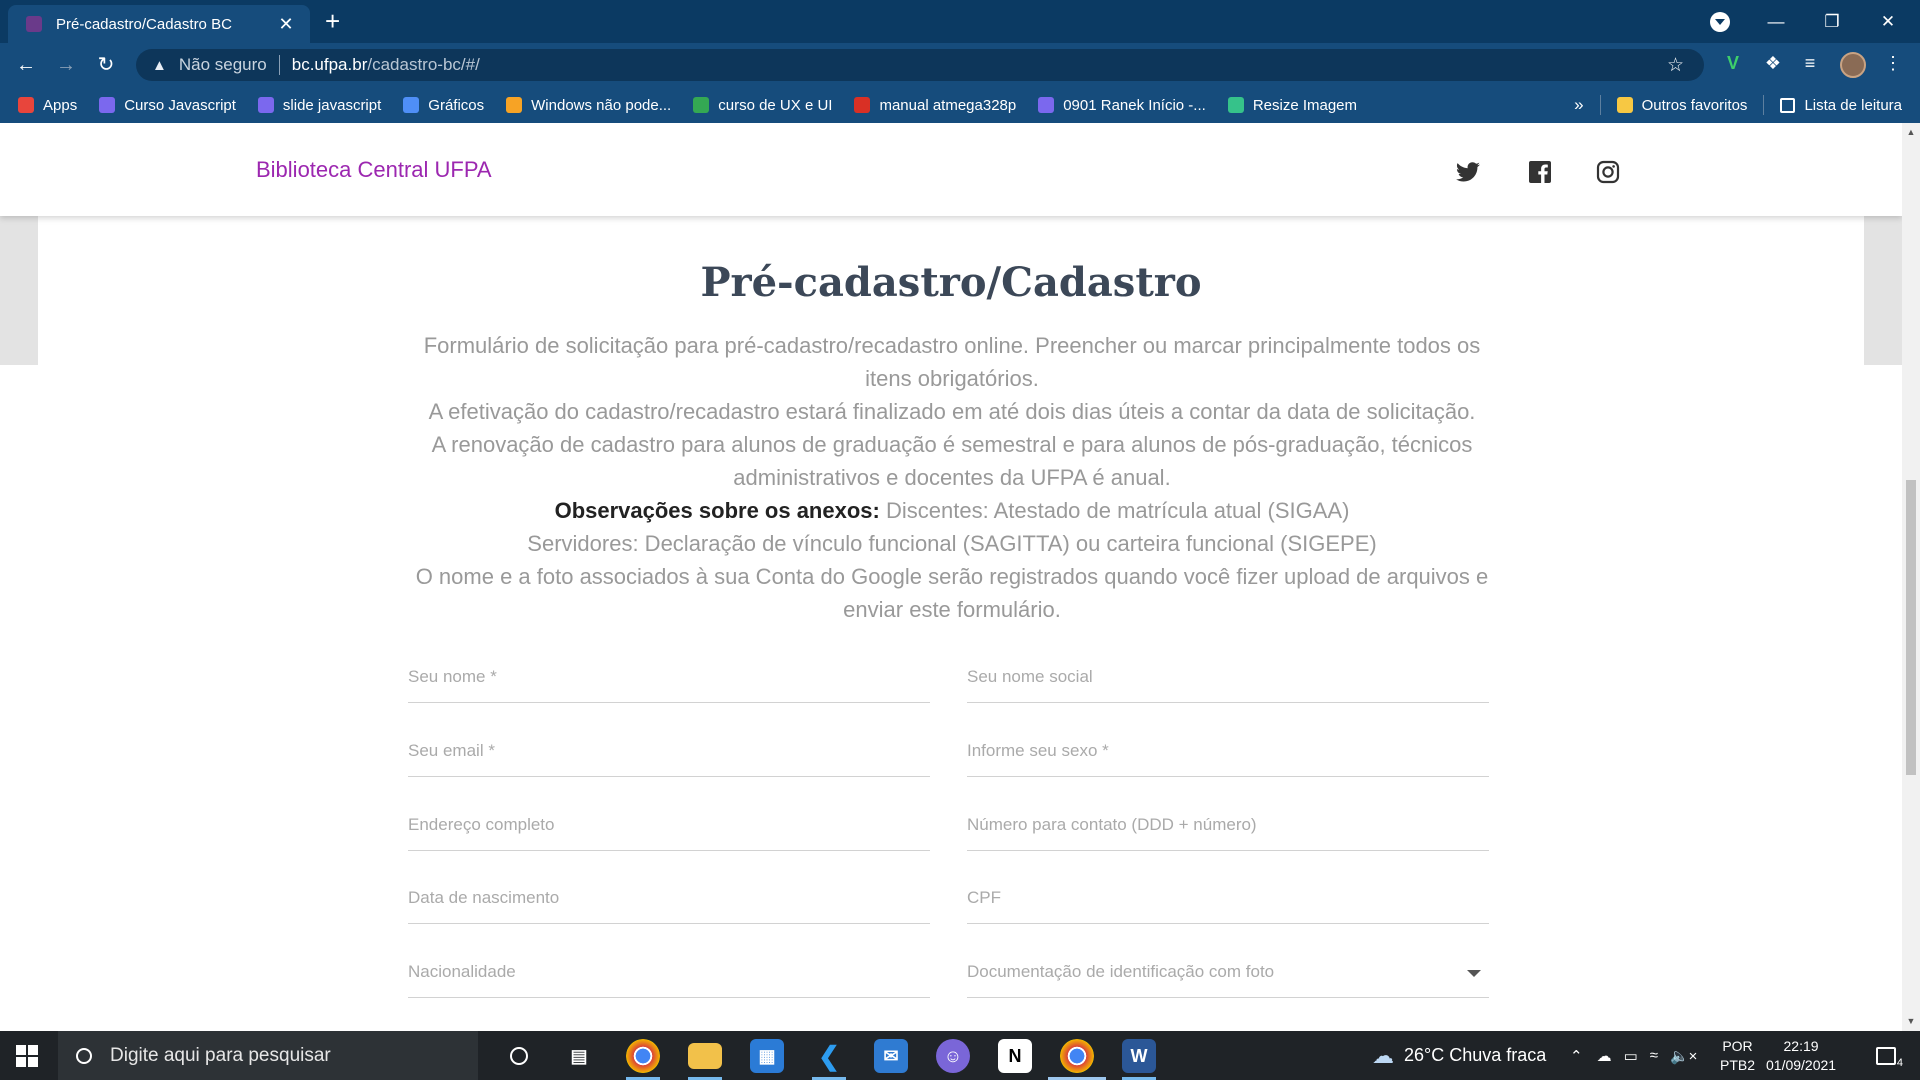 This screenshot has width=1920, height=1080. Describe the element at coordinates (1683, 1056) in the screenshot. I see `volume-muted-icon: 🔈×` at that location.